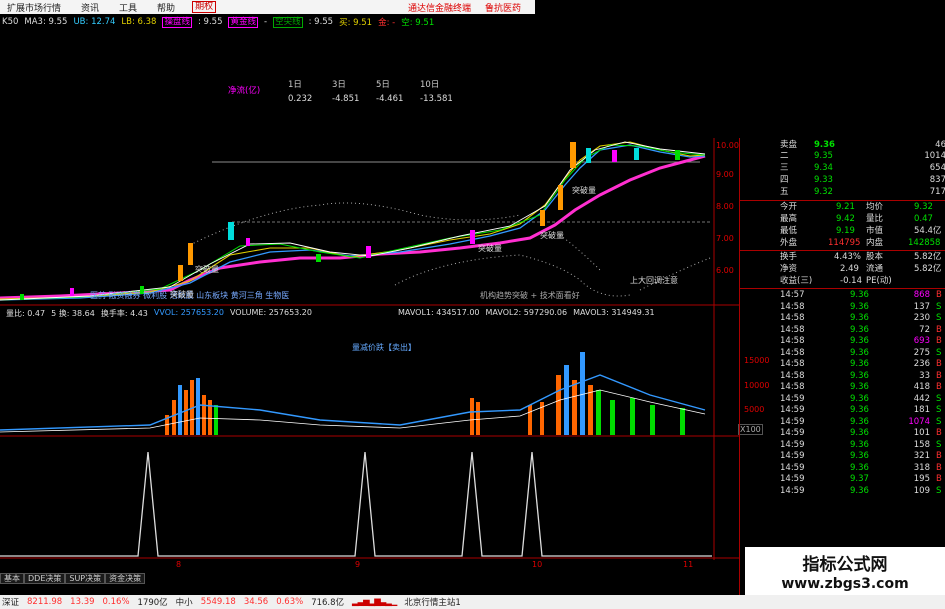 Image resolution: width=945 pixels, height=609 pixels. What do you see at coordinates (789, 243) in the screenshot?
I see `stat-label: 外盘` at bounding box center [789, 243].